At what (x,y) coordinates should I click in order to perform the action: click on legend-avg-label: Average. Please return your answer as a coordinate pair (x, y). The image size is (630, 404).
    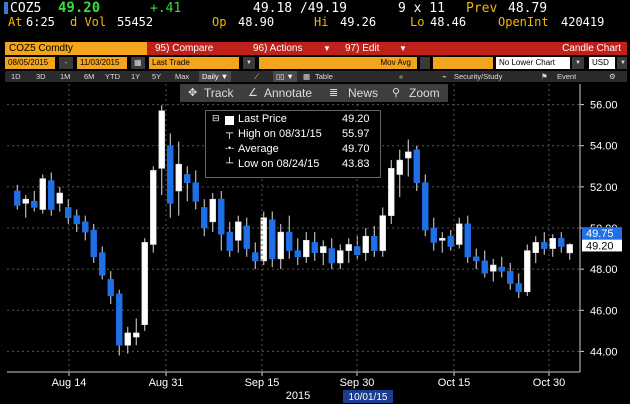
    Looking at the image, I should click on (258, 149).